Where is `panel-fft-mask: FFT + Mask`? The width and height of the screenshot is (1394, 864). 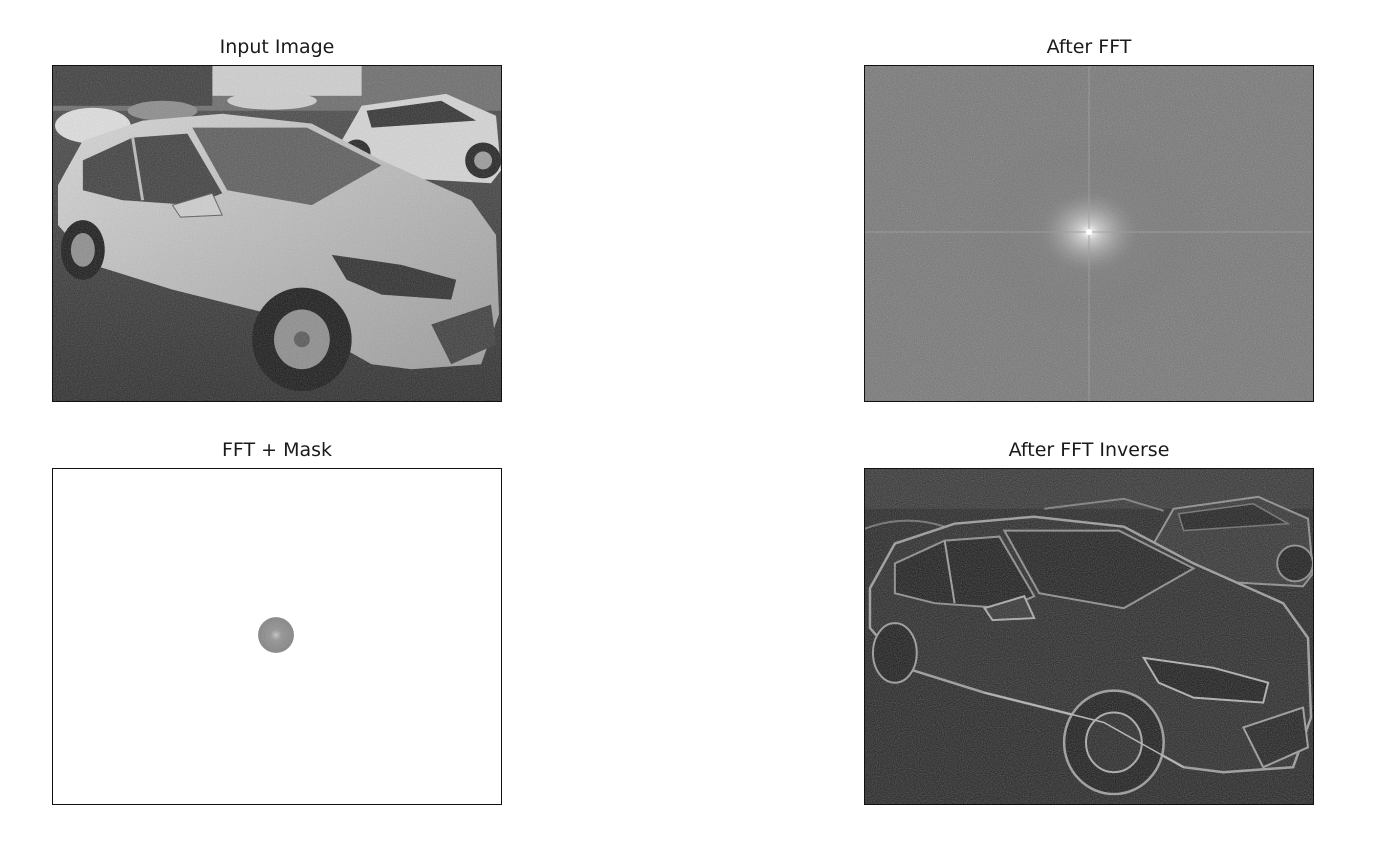
panel-fft-mask: FFT + Mask is located at coordinates (277, 622).